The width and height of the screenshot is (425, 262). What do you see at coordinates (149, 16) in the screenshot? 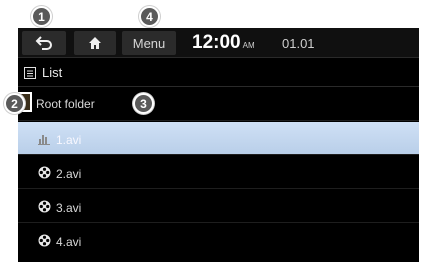
I see `callout-badge-4: 4` at bounding box center [149, 16].